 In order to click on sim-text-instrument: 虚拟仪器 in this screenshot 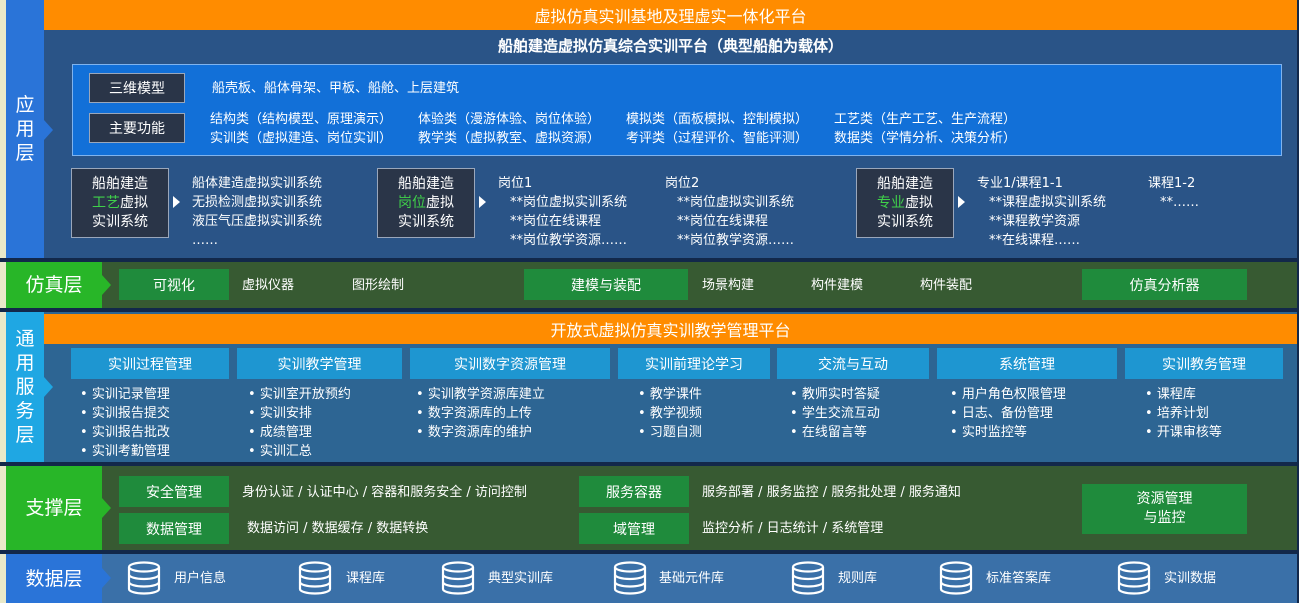, I will do `click(268, 285)`.